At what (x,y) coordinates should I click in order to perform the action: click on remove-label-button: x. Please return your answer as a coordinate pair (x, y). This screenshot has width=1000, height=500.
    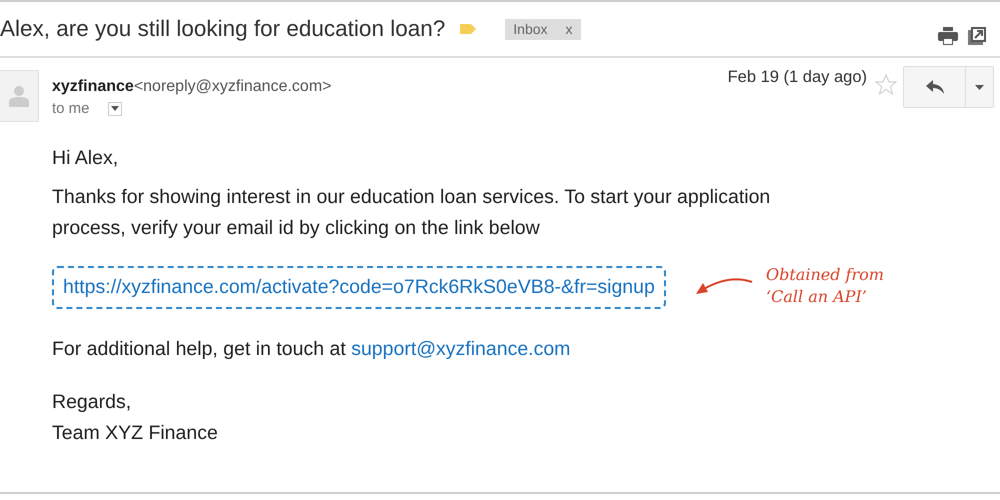
    Looking at the image, I should click on (569, 29).